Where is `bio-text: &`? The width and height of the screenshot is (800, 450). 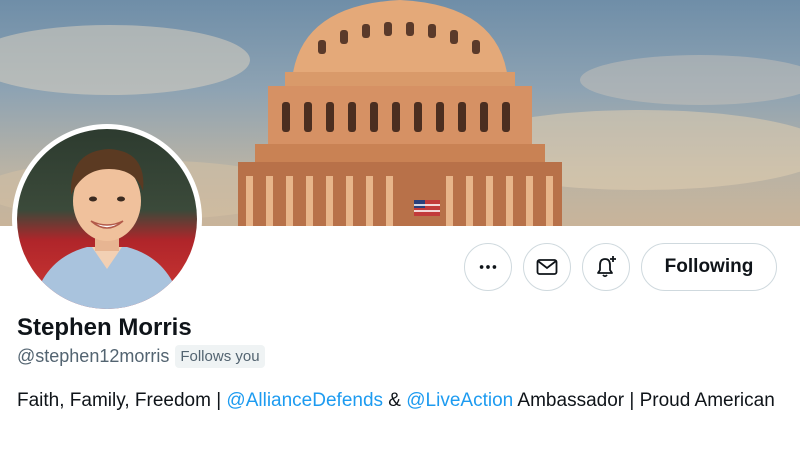
bio-text: & is located at coordinates (395, 400).